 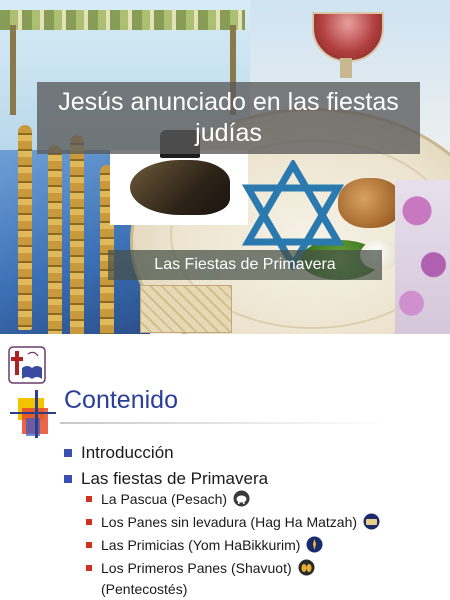 What do you see at coordinates (166, 453) in the screenshot?
I see `list-item: Introducción` at bounding box center [166, 453].